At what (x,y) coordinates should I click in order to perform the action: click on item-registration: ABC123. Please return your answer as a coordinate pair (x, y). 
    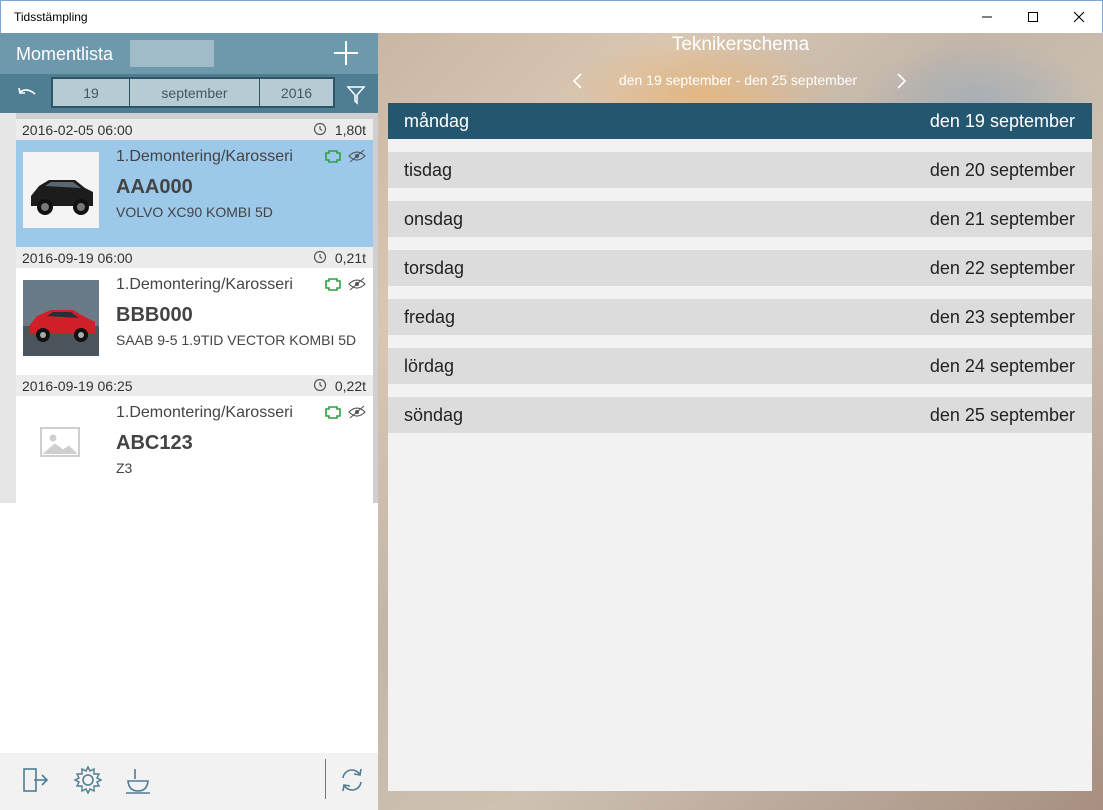
    Looking at the image, I should click on (154, 443).